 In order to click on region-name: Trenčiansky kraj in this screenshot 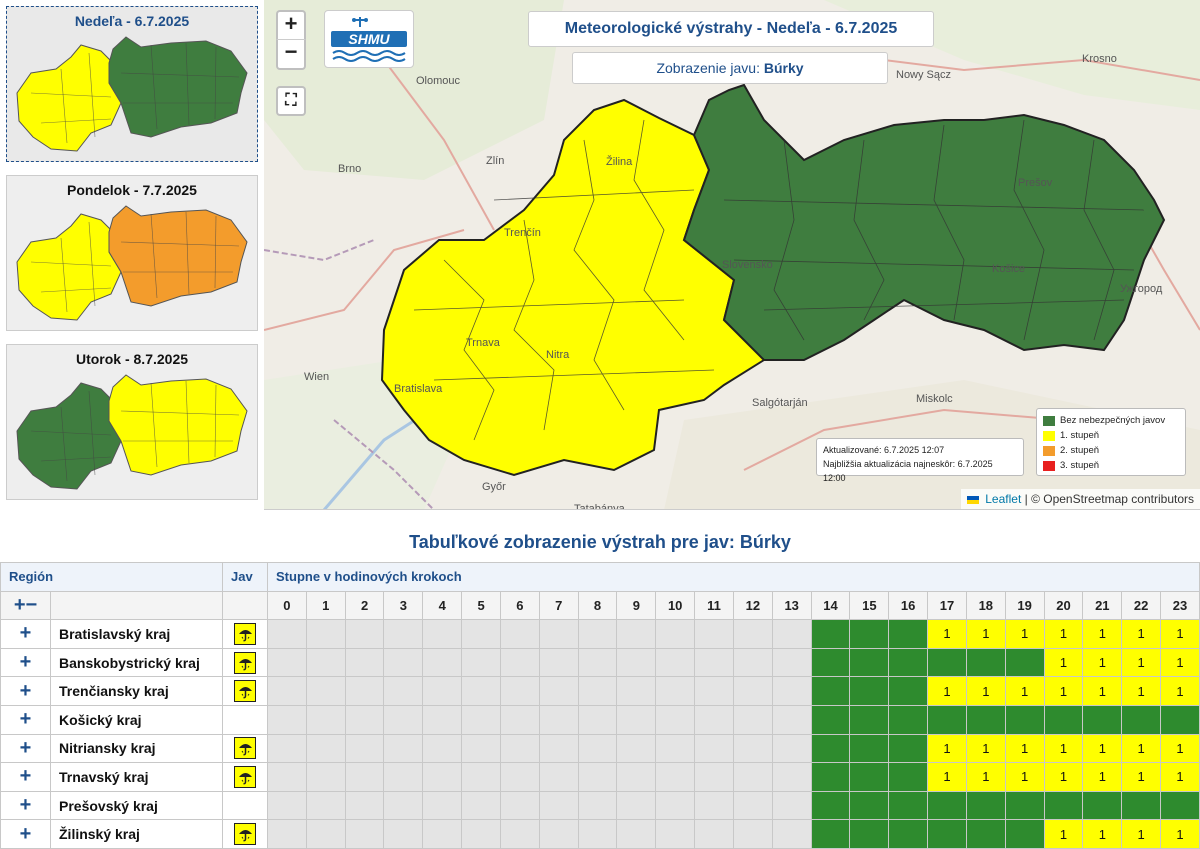, I will do `click(136, 691)`.